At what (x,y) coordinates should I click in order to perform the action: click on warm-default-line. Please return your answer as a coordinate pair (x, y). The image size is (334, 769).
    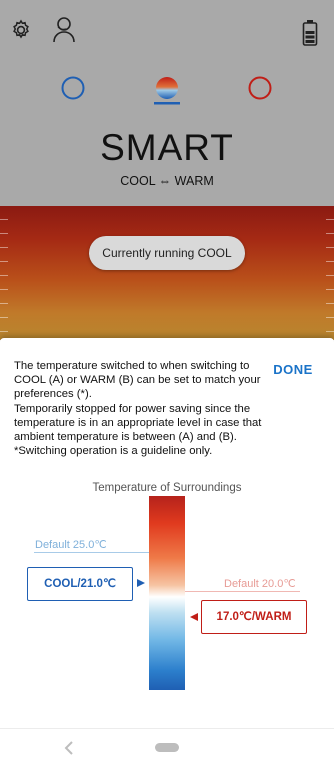
    Looking at the image, I should click on (242, 591).